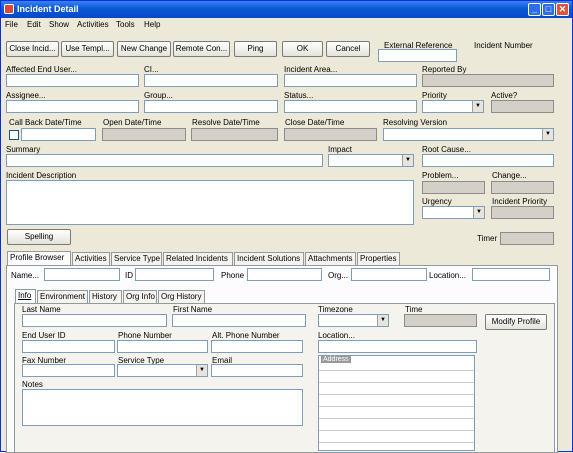 Image resolution: width=573 pixels, height=453 pixels. What do you see at coordinates (417, 55) in the screenshot?
I see `external-reference-field` at bounding box center [417, 55].